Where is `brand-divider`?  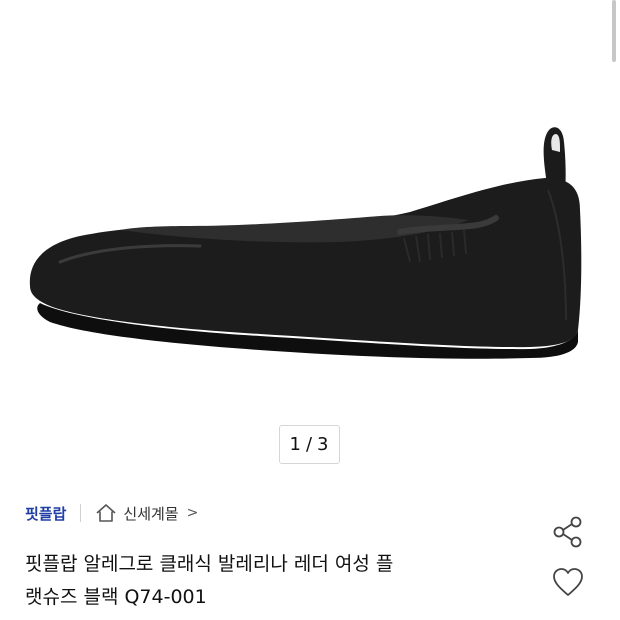 brand-divider is located at coordinates (81, 513).